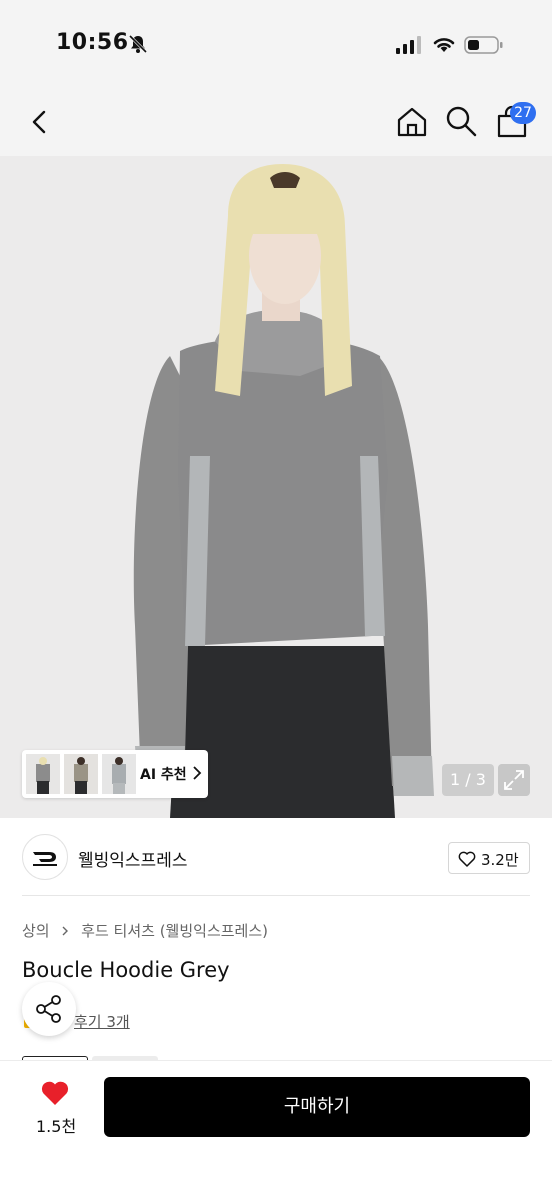 The height and width of the screenshot is (1200, 552). Describe the element at coordinates (132, 858) in the screenshot. I see `brand-name: 웰빙익스프레스` at that location.